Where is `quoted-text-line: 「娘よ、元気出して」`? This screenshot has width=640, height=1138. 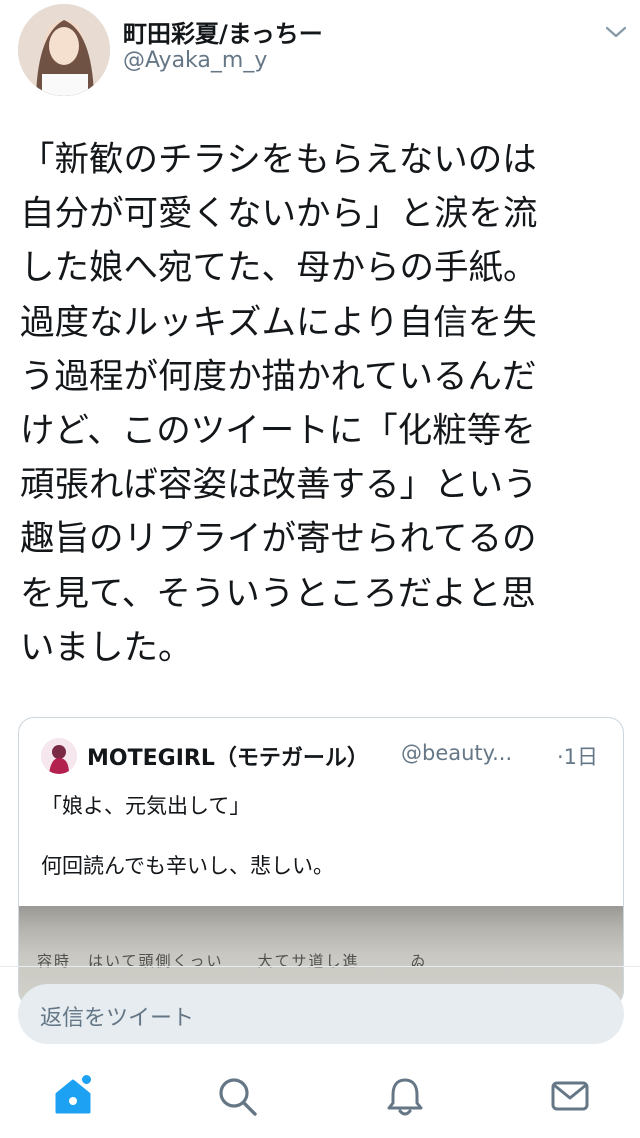 quoted-text-line: 「娘よ、元気出して」 is located at coordinates (146, 806).